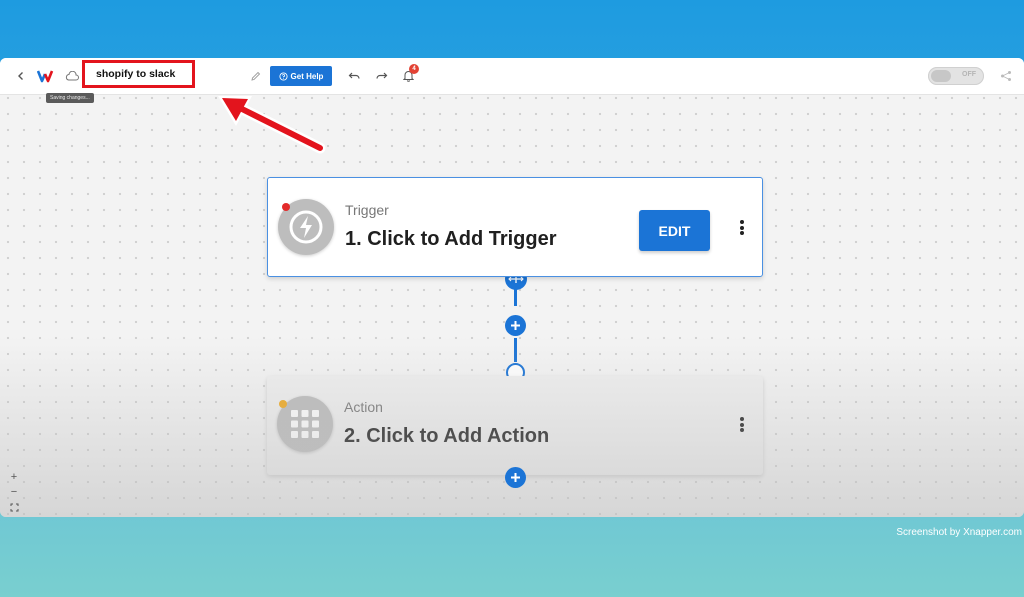 Image resolution: width=1024 pixels, height=597 pixels. Describe the element at coordinates (138, 74) in the screenshot. I see `workflow-title-input: shopify to slack` at that location.